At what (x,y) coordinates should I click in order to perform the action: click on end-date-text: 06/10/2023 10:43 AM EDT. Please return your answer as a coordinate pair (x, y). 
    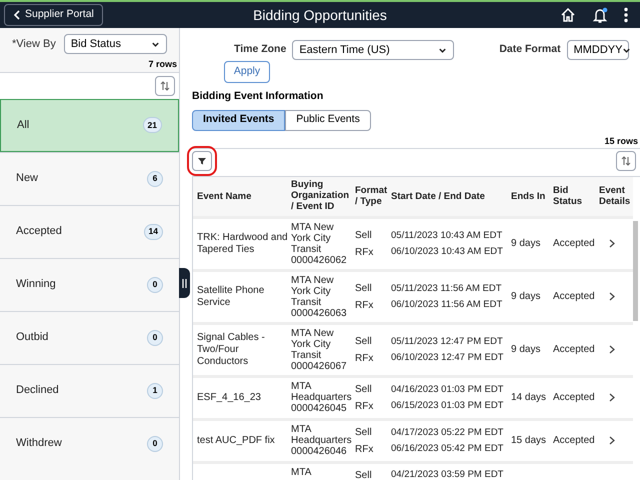
    Looking at the image, I should click on (447, 251).